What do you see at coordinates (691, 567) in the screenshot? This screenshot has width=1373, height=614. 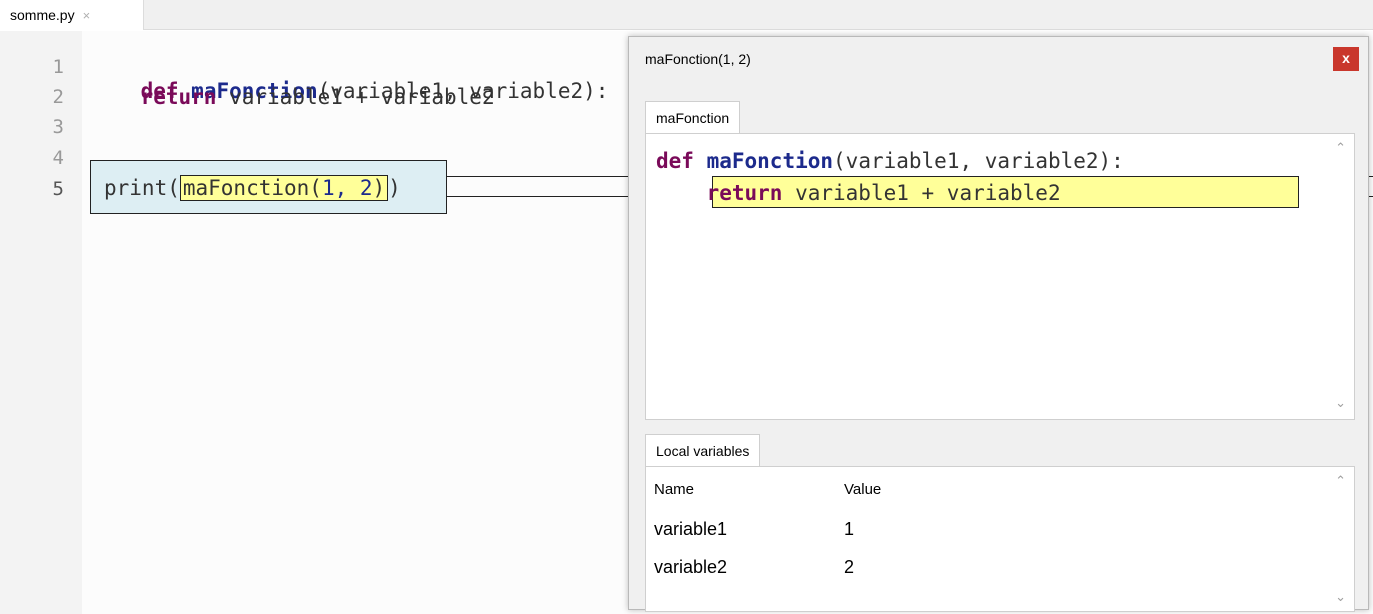 I see `variable-name: variable2` at bounding box center [691, 567].